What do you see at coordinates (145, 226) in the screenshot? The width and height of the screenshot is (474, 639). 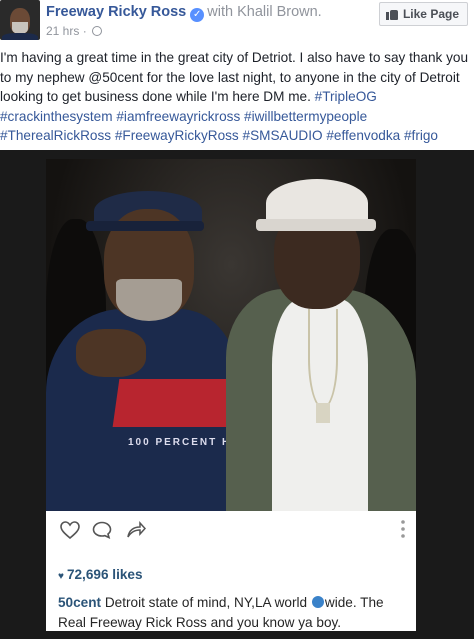 I see `person-left-hat-brim` at bounding box center [145, 226].